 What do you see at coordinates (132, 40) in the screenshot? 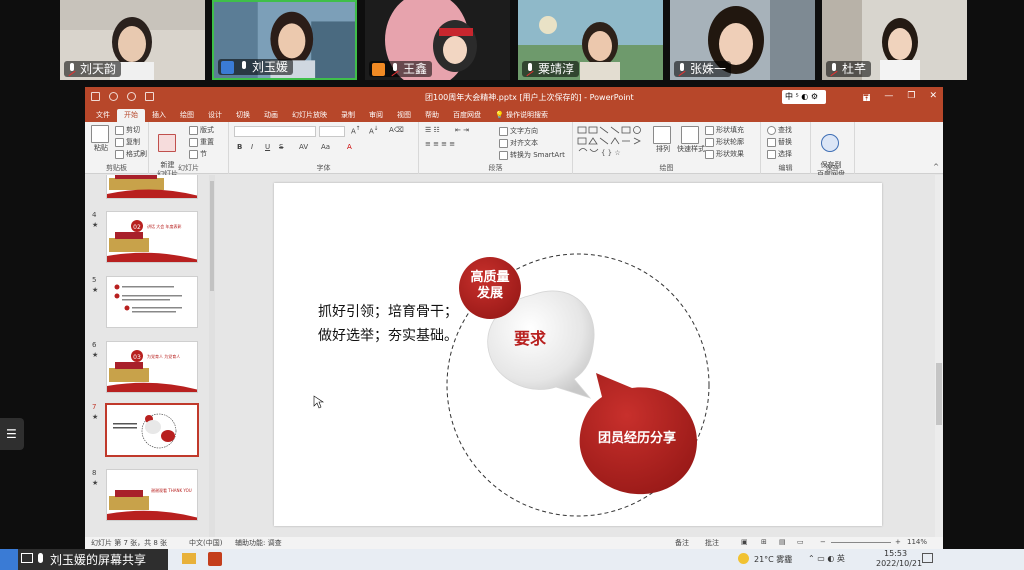
I see `participant-tile: 刘天韵` at bounding box center [132, 40].